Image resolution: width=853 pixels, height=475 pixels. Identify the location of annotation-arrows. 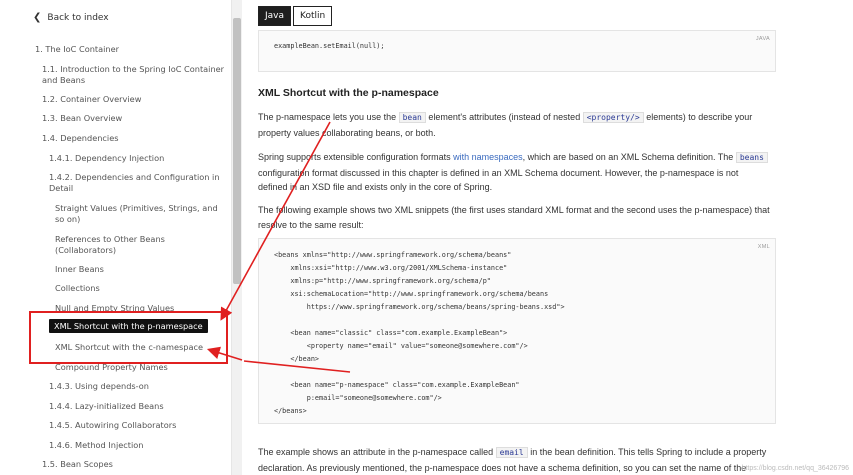
(278, 247).